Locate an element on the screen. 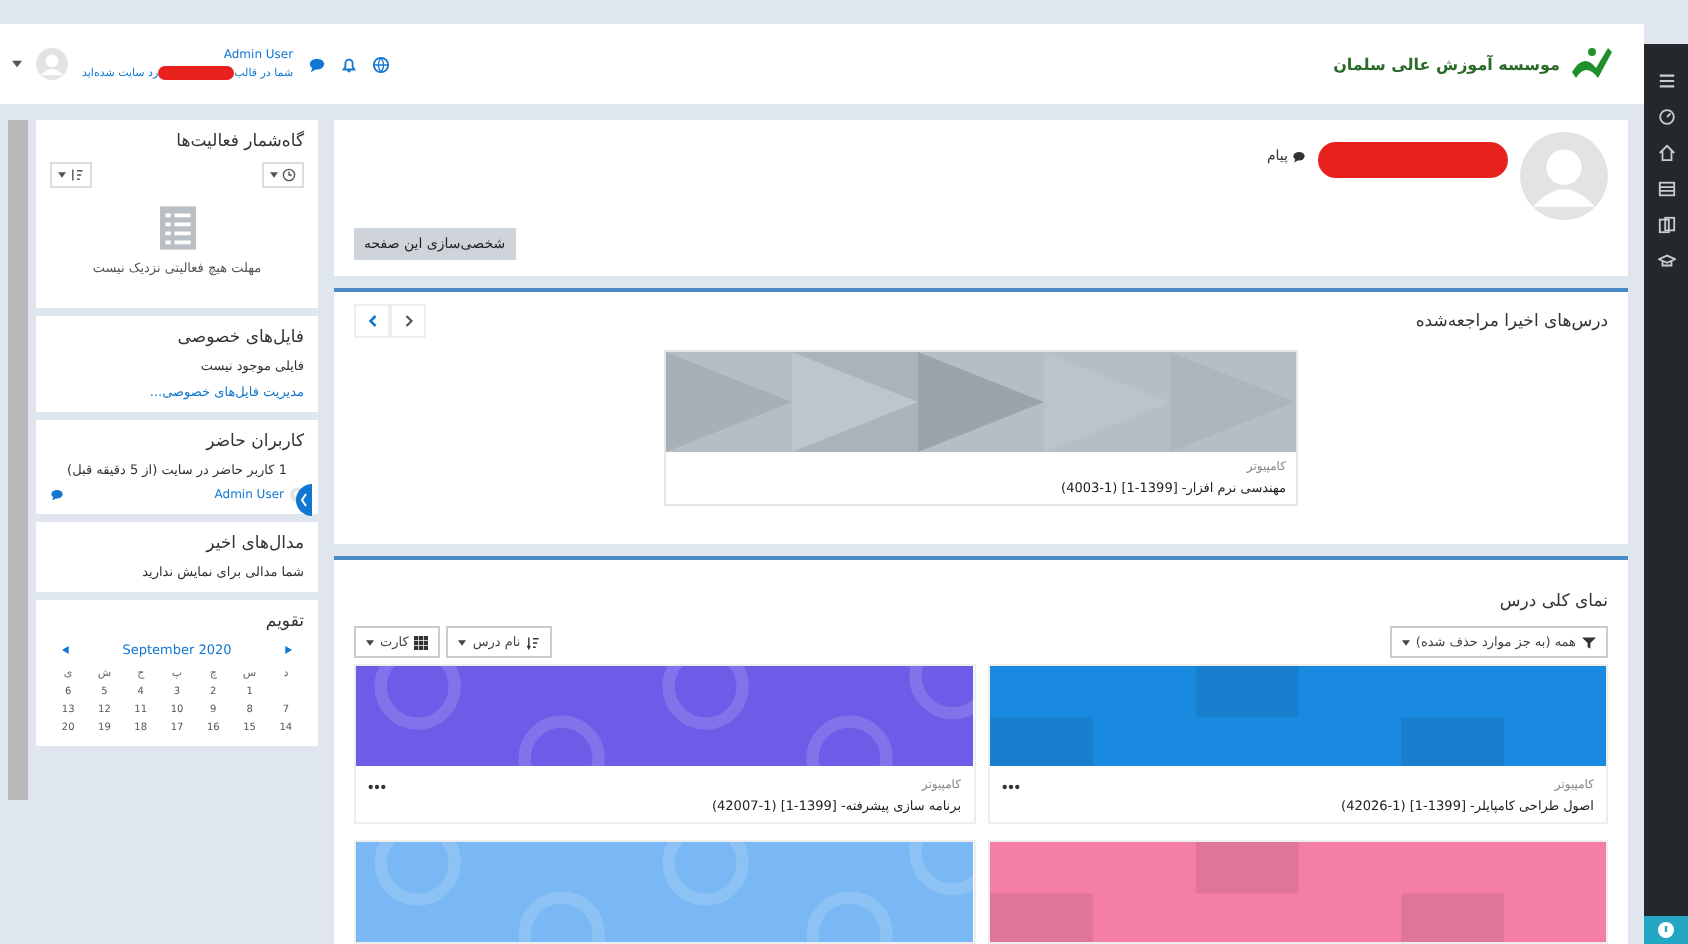 The image size is (1688, 944). menu-icon is located at coordinates (1666, 81).